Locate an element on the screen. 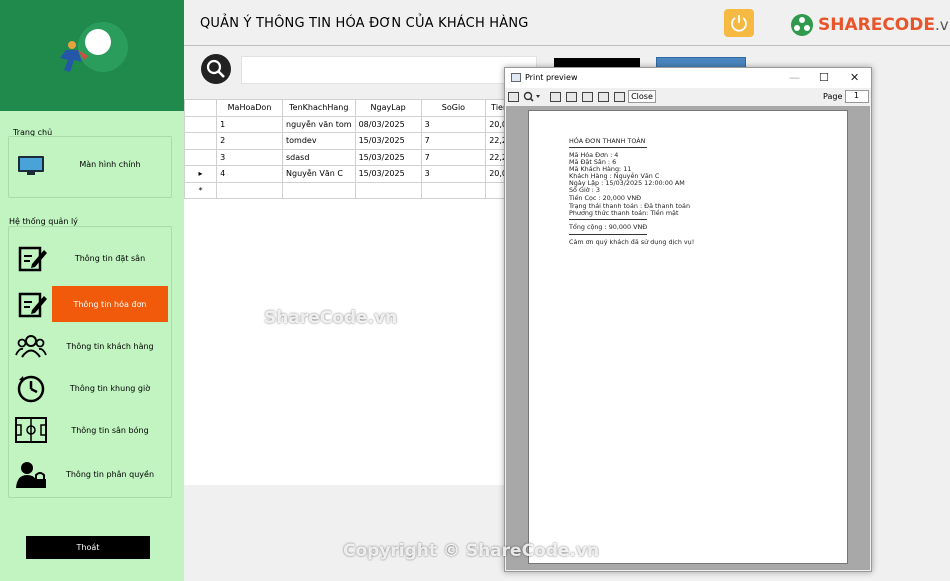 This screenshot has width=950, height=581. logout-button is located at coordinates (739, 23).